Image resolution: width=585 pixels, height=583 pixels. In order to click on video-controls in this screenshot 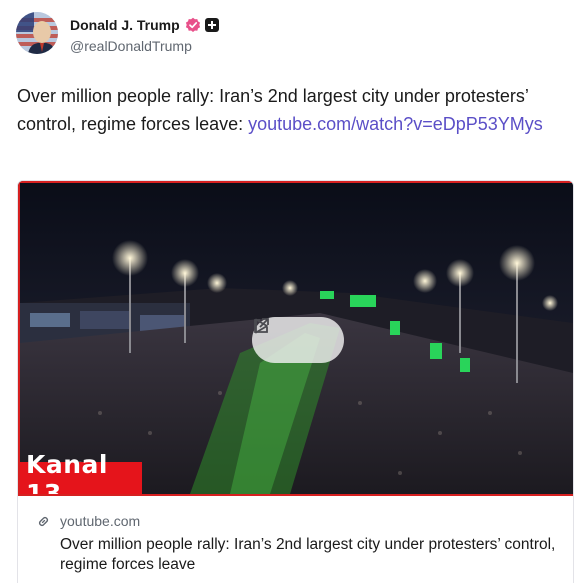, I will do `click(298, 340)`.